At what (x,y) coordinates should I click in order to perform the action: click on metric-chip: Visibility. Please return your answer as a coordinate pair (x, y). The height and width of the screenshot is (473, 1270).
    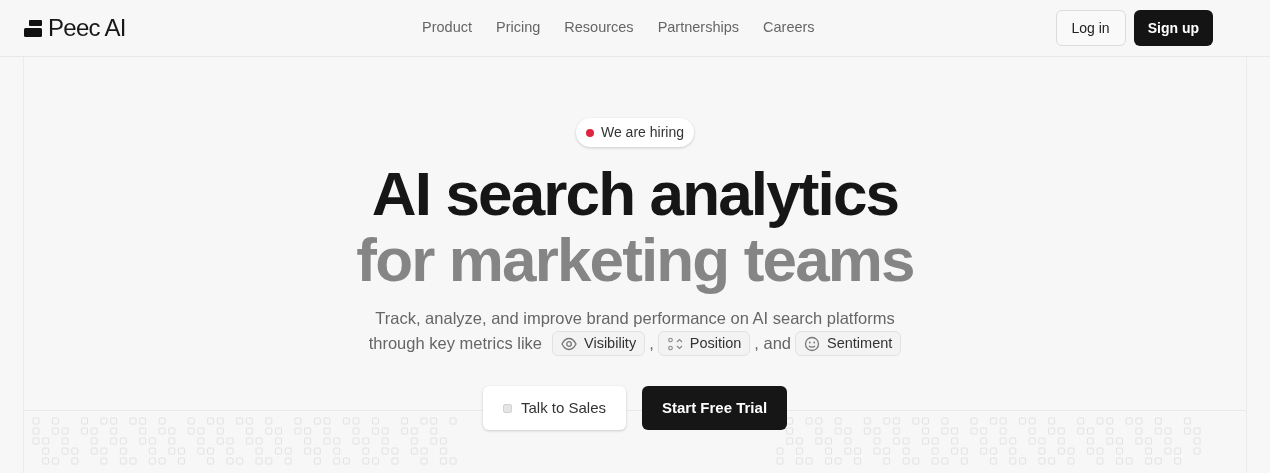
    Looking at the image, I should click on (599, 343).